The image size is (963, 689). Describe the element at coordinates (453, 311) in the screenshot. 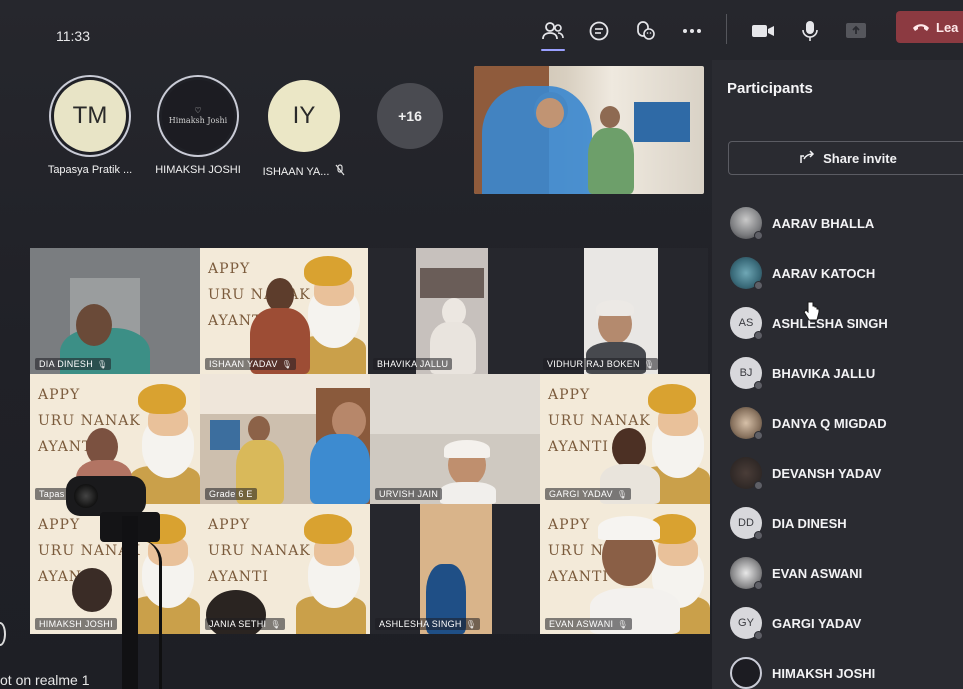

I see `video-tile: BHAVIKA JALLU` at that location.